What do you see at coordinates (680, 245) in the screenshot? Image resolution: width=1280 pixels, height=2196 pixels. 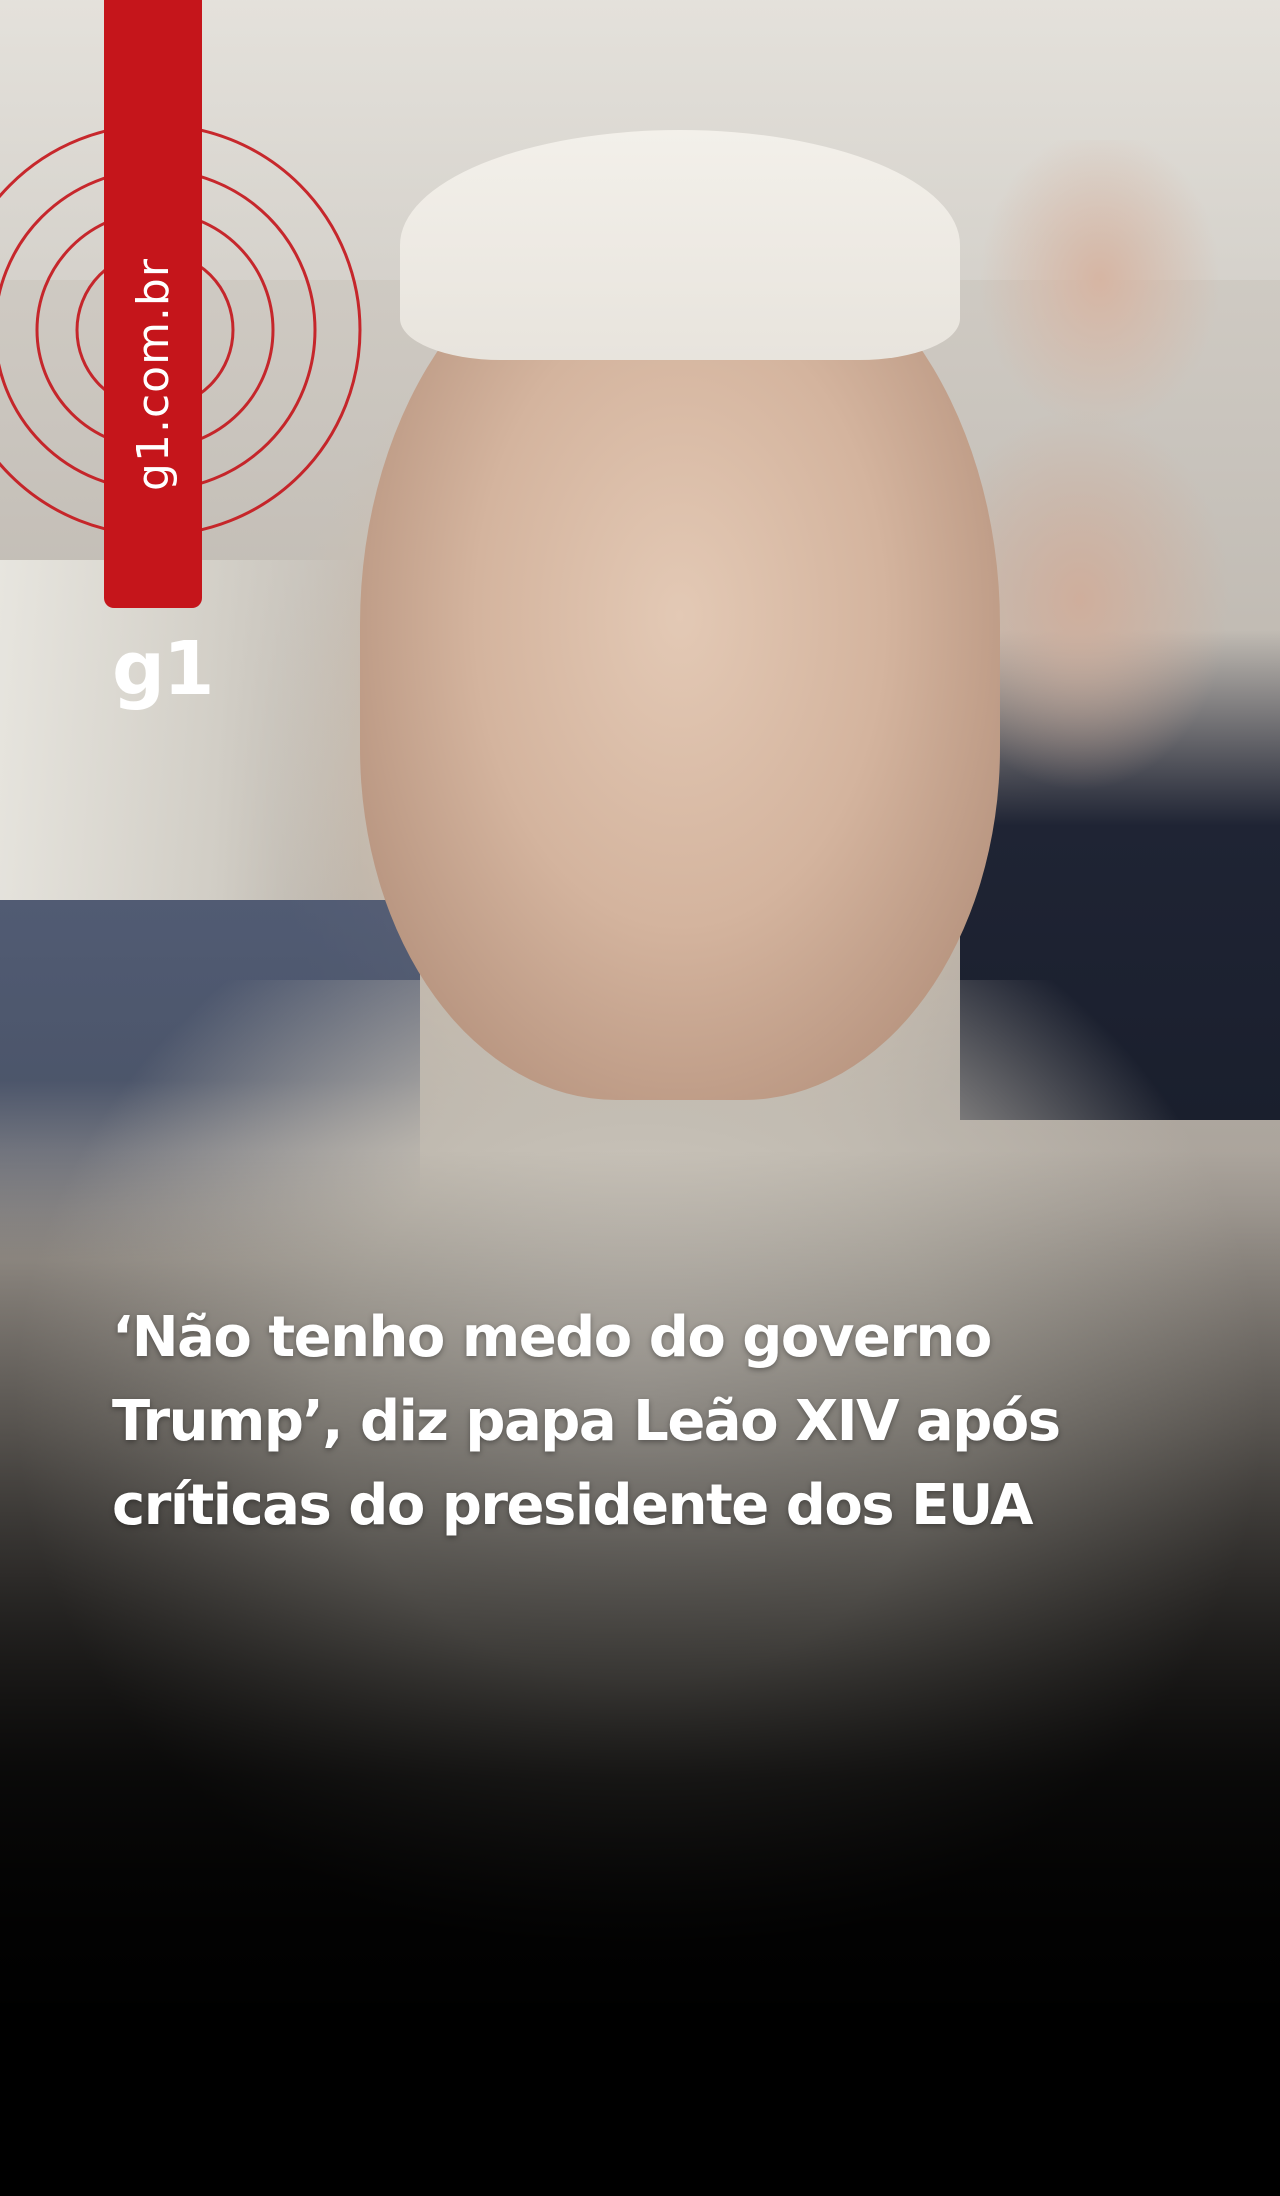 I see `white-zucchetto` at bounding box center [680, 245].